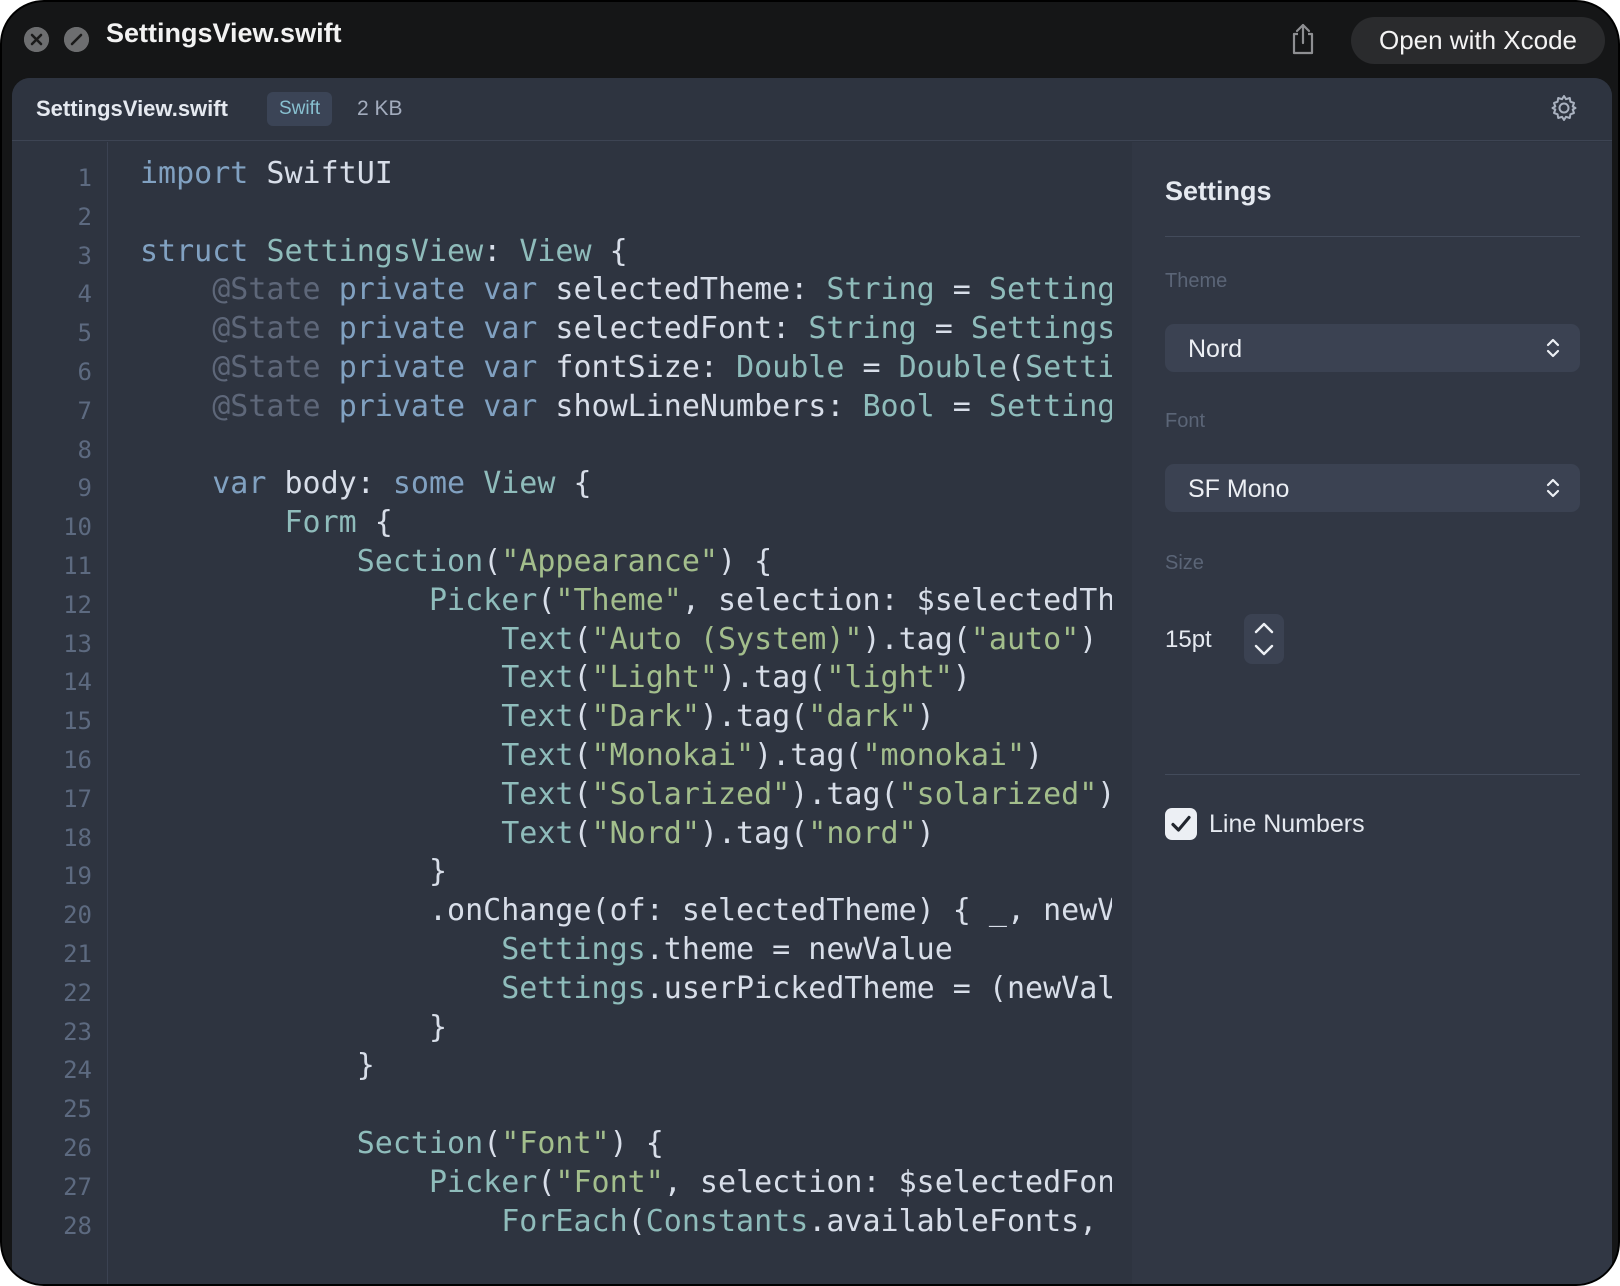 This screenshot has height=1286, width=1620. What do you see at coordinates (77, 876) in the screenshot?
I see `line-number: 19` at bounding box center [77, 876].